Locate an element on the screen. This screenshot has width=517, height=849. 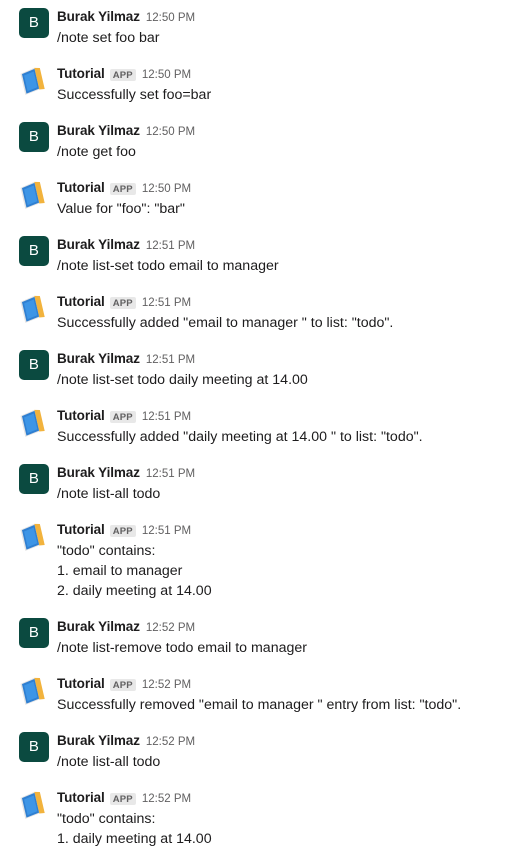
message-header: Burak Yilmaz 12:51 PM is located at coordinates (281, 245).